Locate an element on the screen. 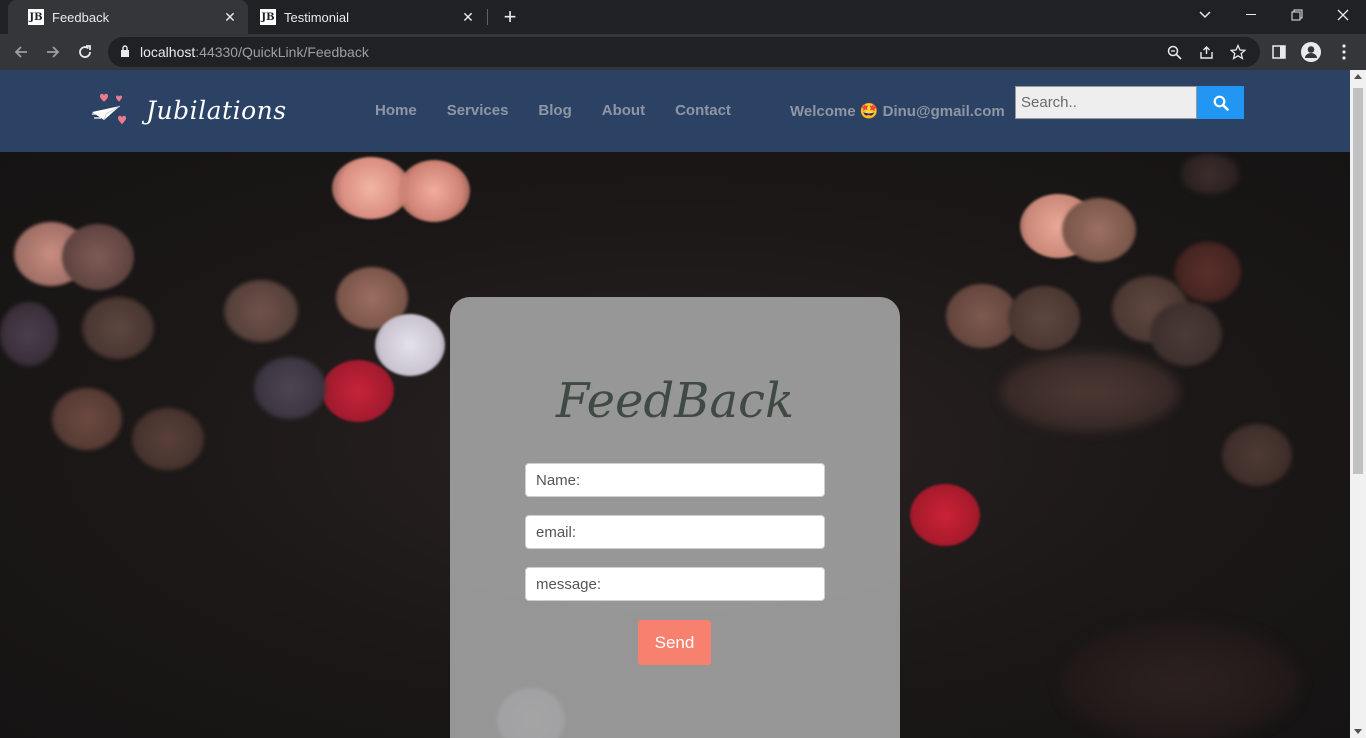 This screenshot has width=1366, height=738. send-button: Send is located at coordinates (674, 642).